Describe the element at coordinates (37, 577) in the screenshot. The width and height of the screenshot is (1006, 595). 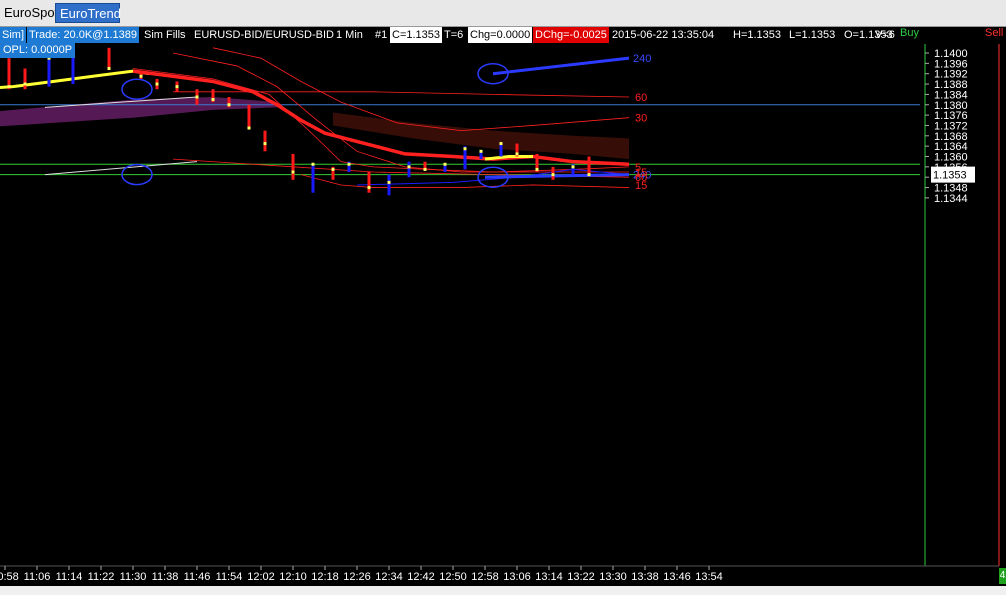
I see `time-tick-label: 11:06` at that location.